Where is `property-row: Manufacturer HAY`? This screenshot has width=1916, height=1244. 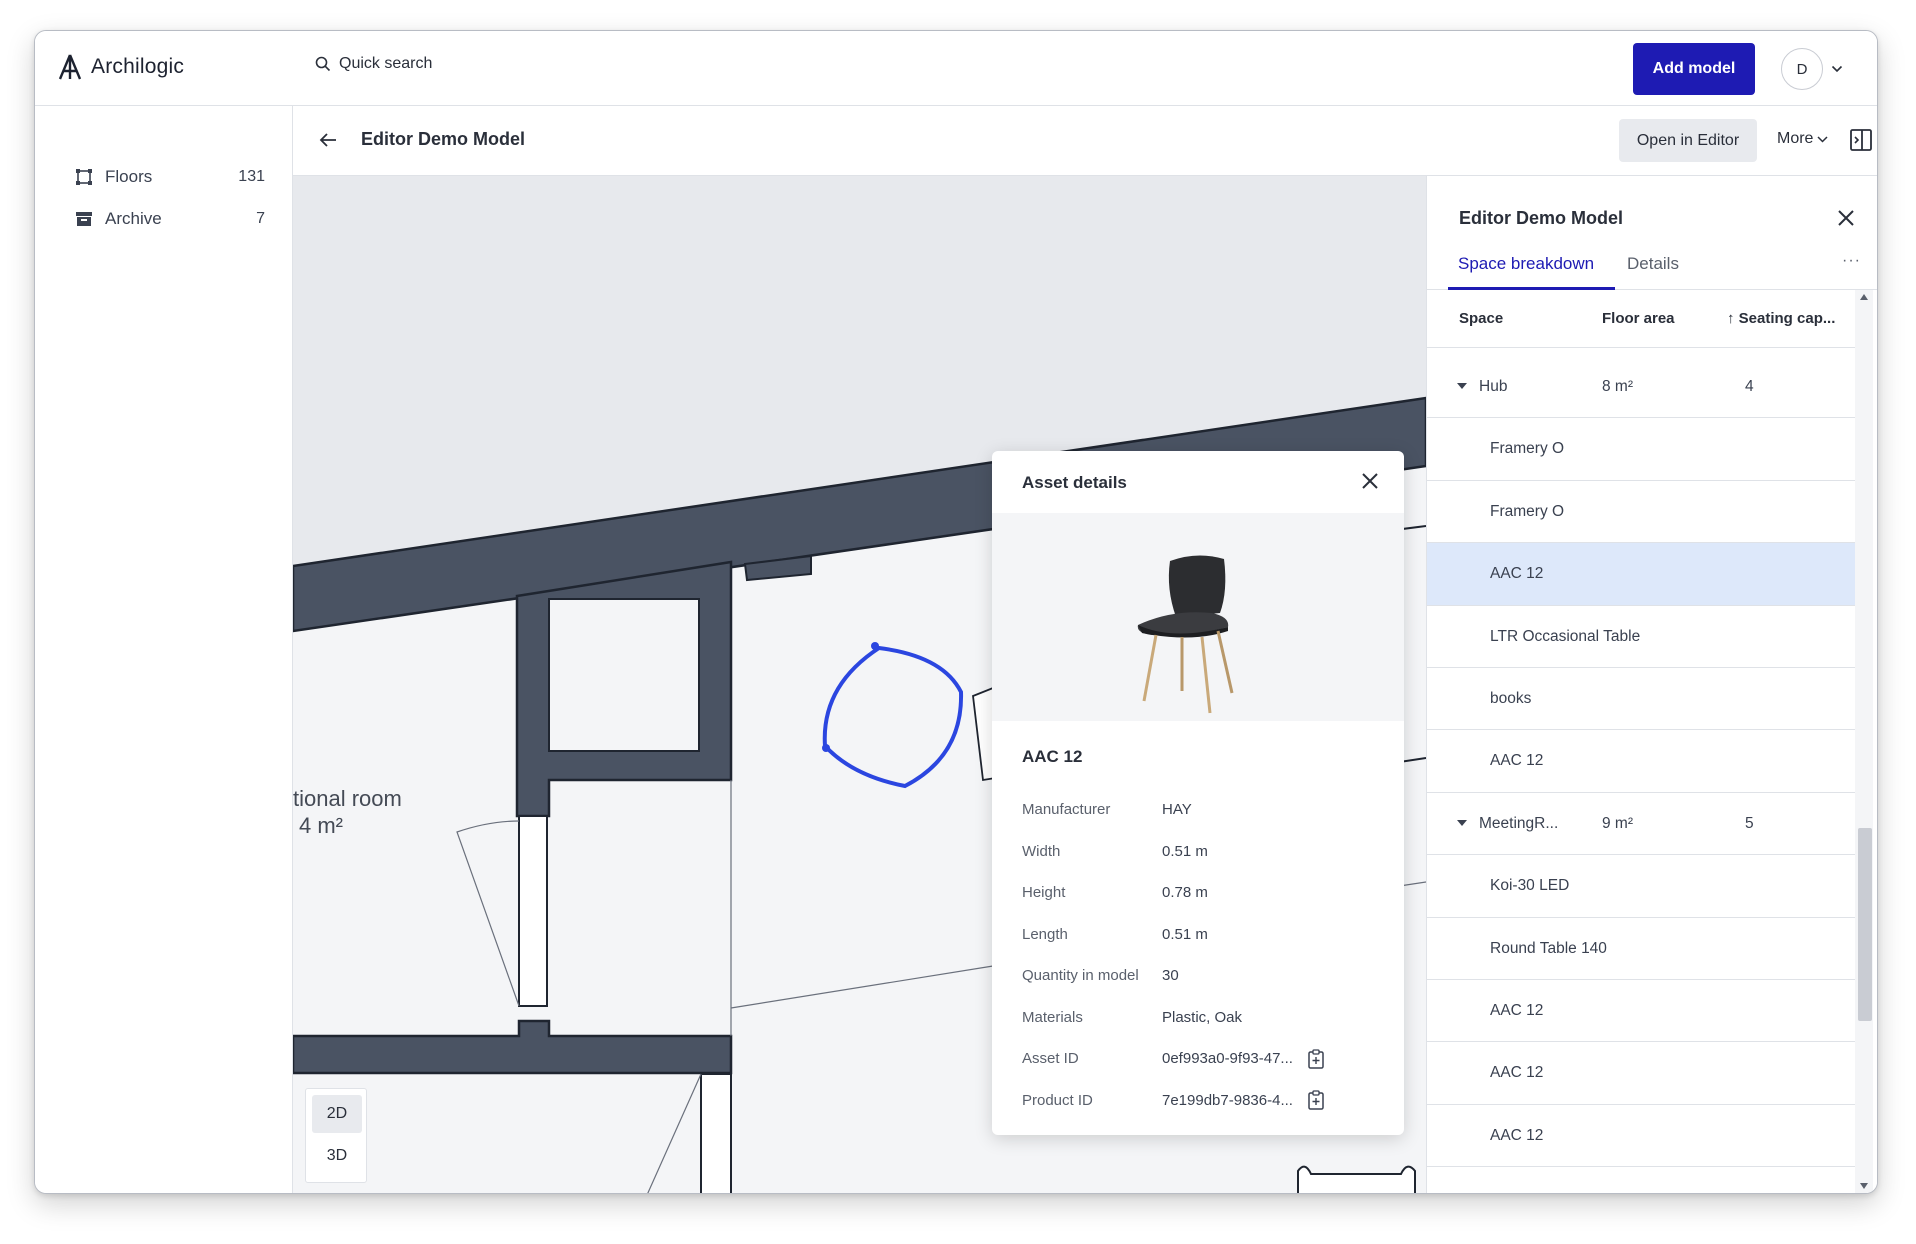 property-row: Manufacturer HAY is located at coordinates (1202, 810).